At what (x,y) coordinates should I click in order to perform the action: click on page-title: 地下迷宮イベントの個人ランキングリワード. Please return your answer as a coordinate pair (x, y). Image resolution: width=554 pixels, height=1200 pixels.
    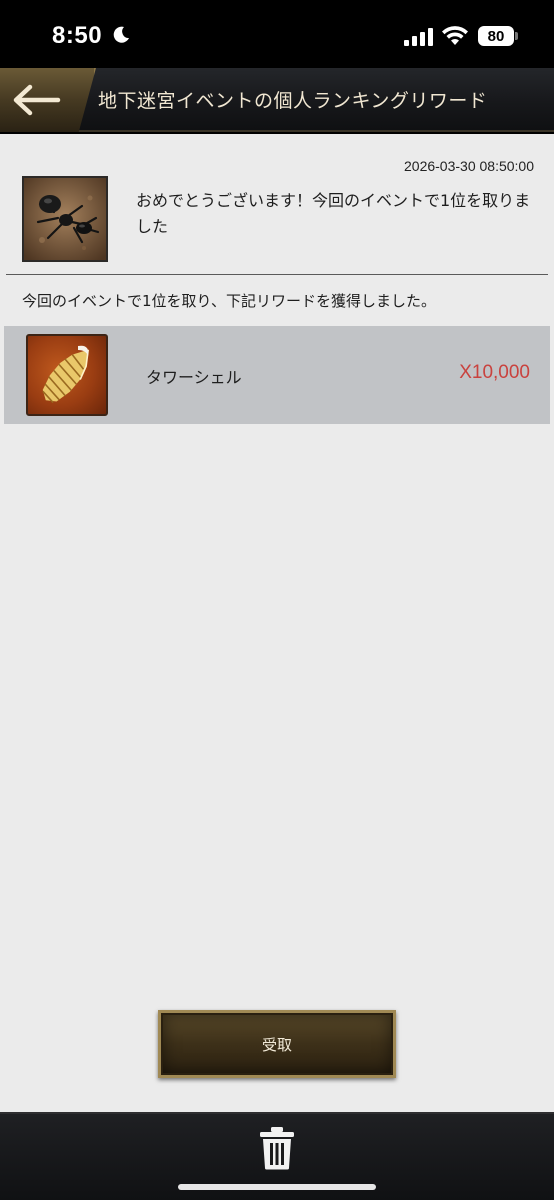
    Looking at the image, I should click on (293, 101).